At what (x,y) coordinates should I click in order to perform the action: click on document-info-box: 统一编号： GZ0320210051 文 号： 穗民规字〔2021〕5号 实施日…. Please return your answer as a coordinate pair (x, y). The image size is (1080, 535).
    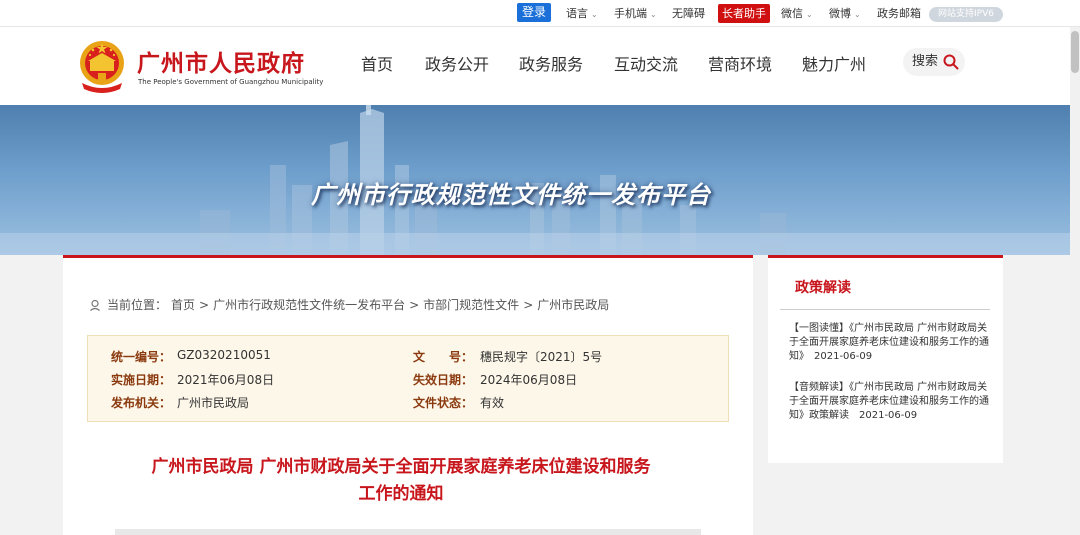
    Looking at the image, I should click on (408, 378).